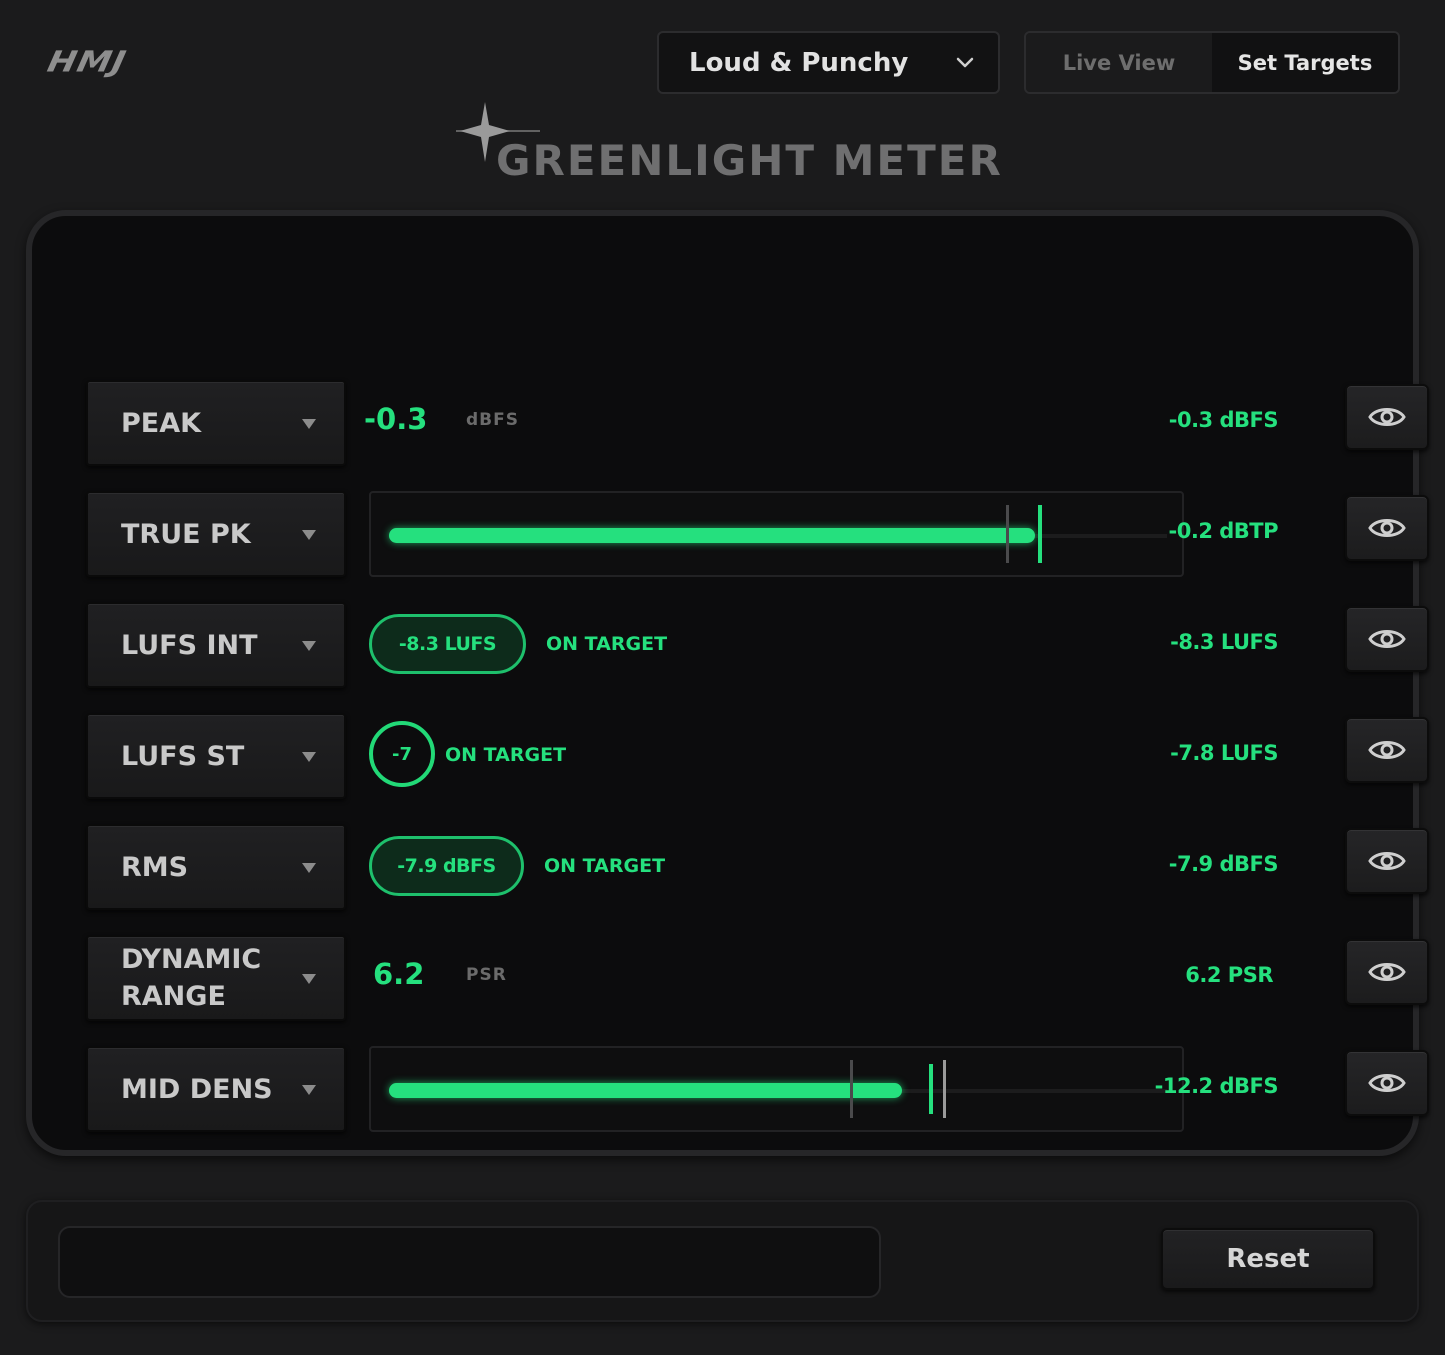 The width and height of the screenshot is (1445, 1355). I want to click on meter-row-rms: RMS -7.9 dBFS ON TARGET -7.9 dBFS, so click(730, 868).